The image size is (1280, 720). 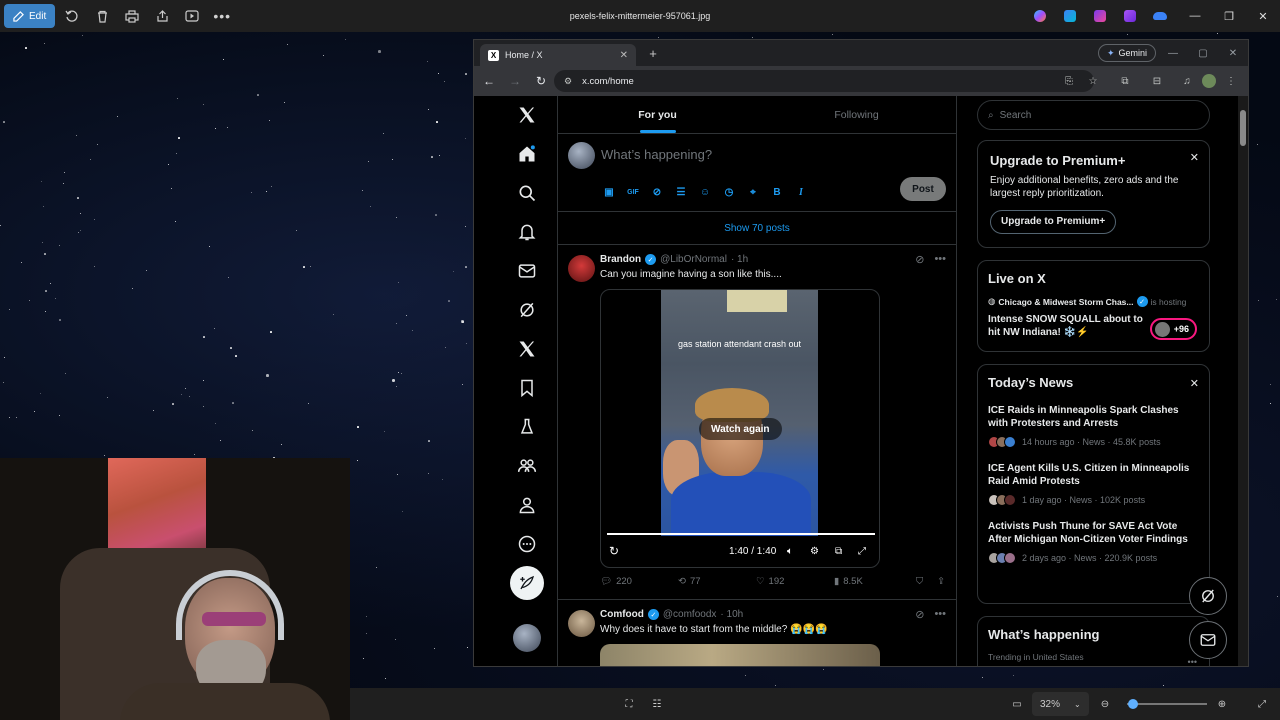 What do you see at coordinates (657, 704) in the screenshot?
I see `details-icon: ☷` at bounding box center [657, 704].